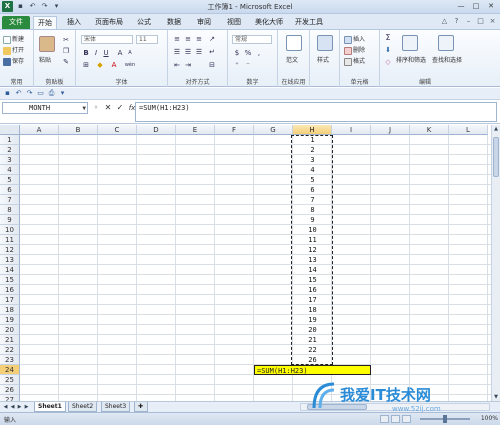 The image size is (500, 425). I want to click on formula-input: =SUM(H1:H23), so click(316, 112).